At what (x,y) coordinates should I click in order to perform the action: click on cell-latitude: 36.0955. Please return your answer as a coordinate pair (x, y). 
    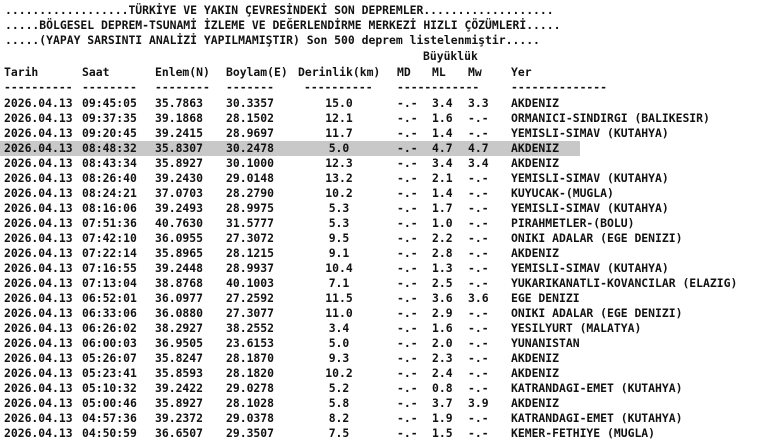
    Looking at the image, I should click on (179, 238).